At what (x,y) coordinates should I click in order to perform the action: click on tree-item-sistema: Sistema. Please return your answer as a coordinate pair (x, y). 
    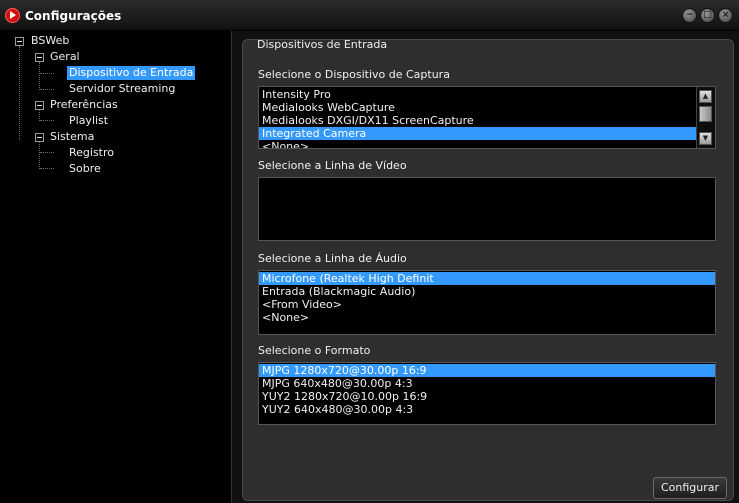
    Looking at the image, I should click on (72, 137).